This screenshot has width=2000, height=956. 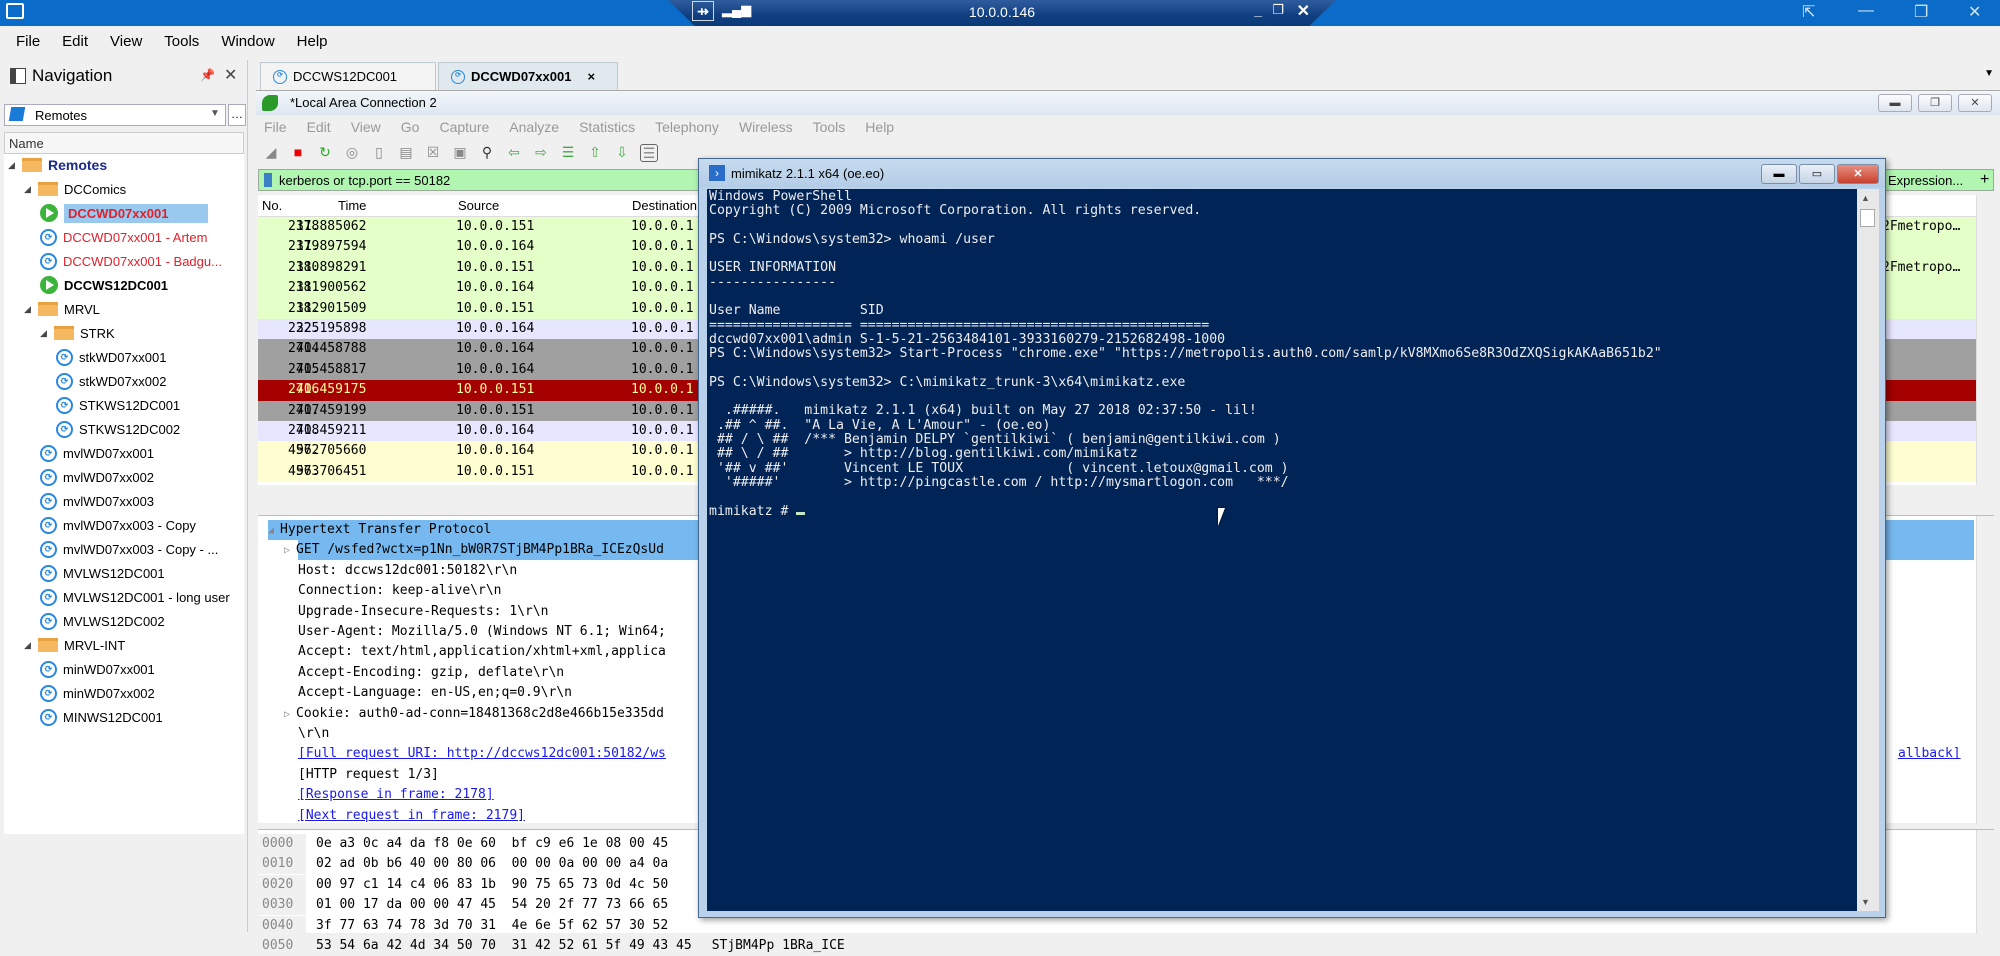 I want to click on detail-line: [Response in frame: 2178], so click(x=396, y=795).